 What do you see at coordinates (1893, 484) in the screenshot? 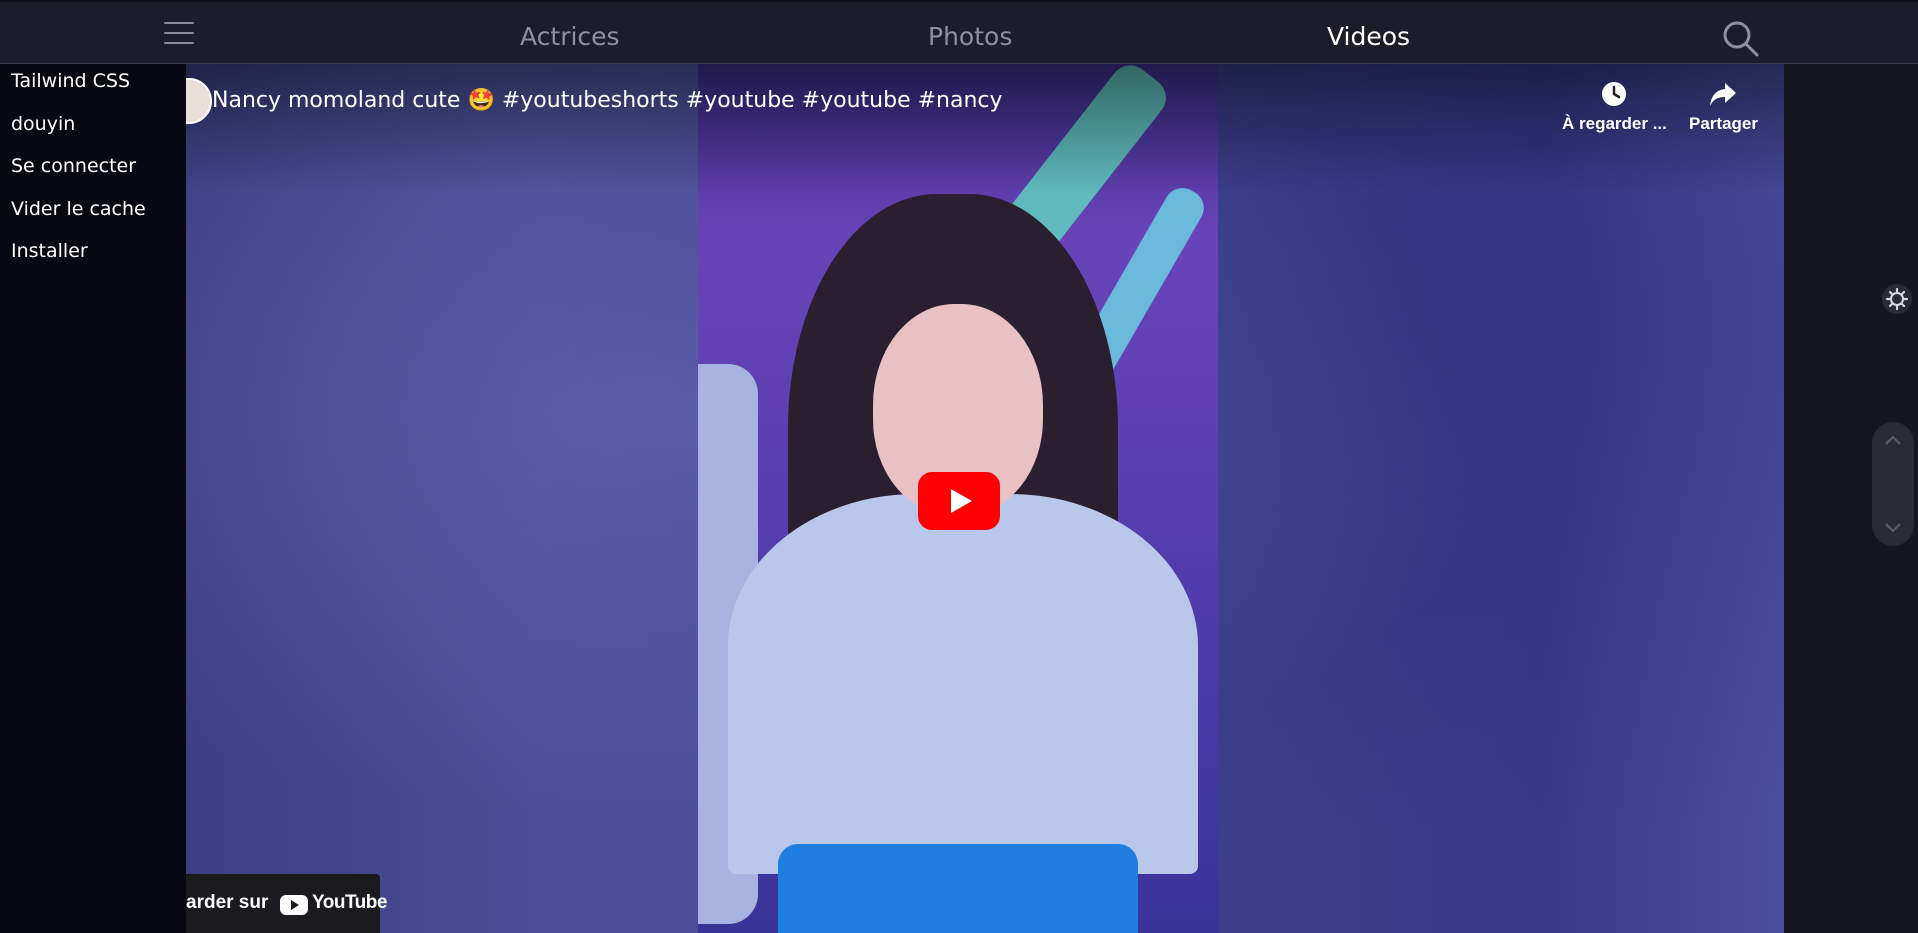
I see `scroll-control` at bounding box center [1893, 484].